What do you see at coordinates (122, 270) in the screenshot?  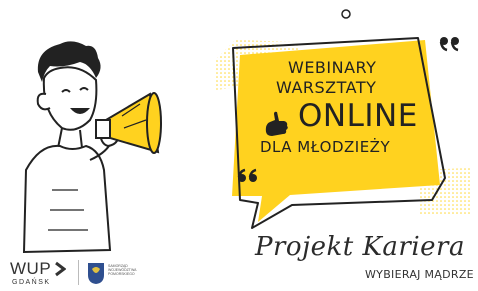 I see `crest-caption: SAMORZĄD WOJEWÓDZTWA POMORSKIEGO` at bounding box center [122, 270].